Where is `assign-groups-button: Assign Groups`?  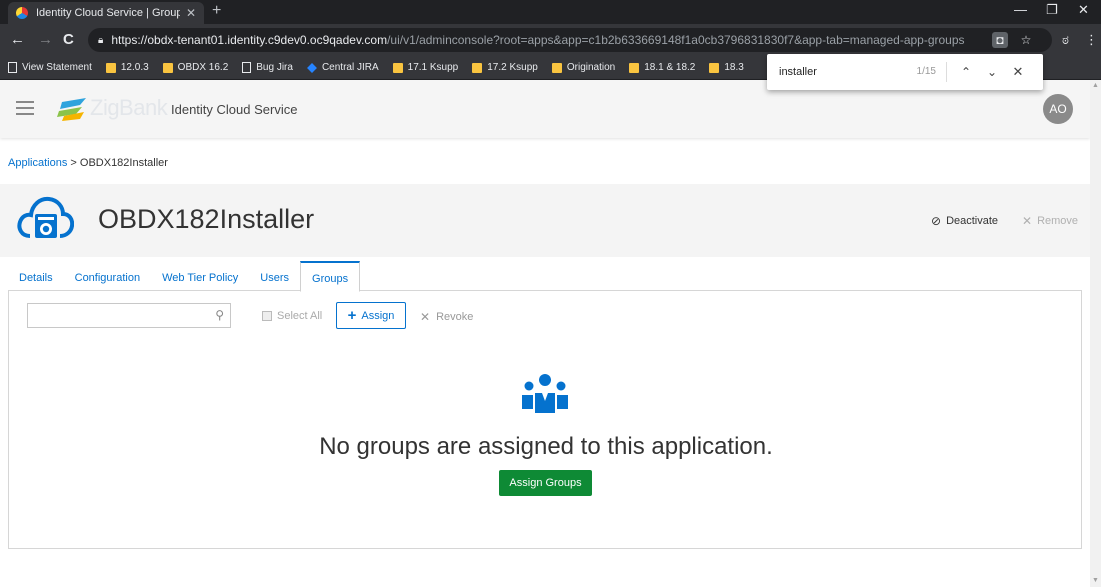
assign-groups-button: Assign Groups is located at coordinates (545, 483).